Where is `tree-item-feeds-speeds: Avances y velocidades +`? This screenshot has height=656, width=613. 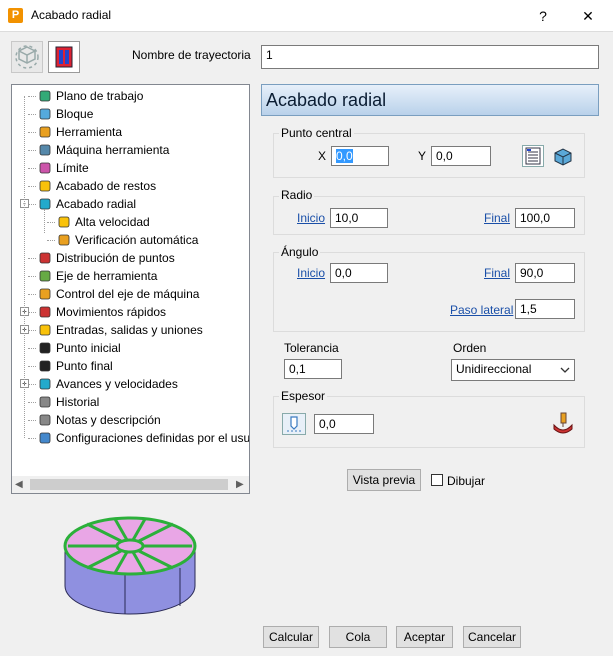 tree-item-feeds-speeds: Avances y velocidades + is located at coordinates (129, 384).